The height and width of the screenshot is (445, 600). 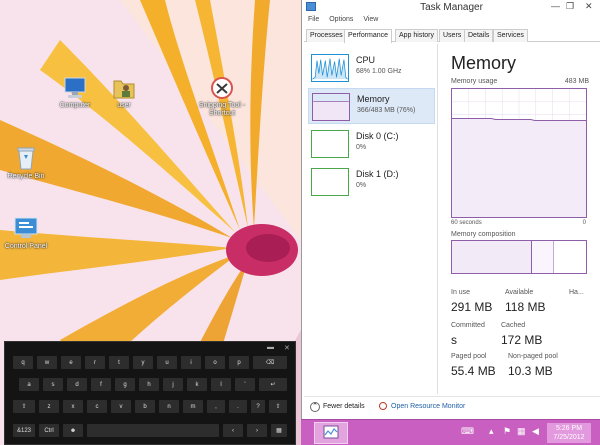 I want to click on desktop-icon-control-panel: Control Panel, so click(x=28, y=233).